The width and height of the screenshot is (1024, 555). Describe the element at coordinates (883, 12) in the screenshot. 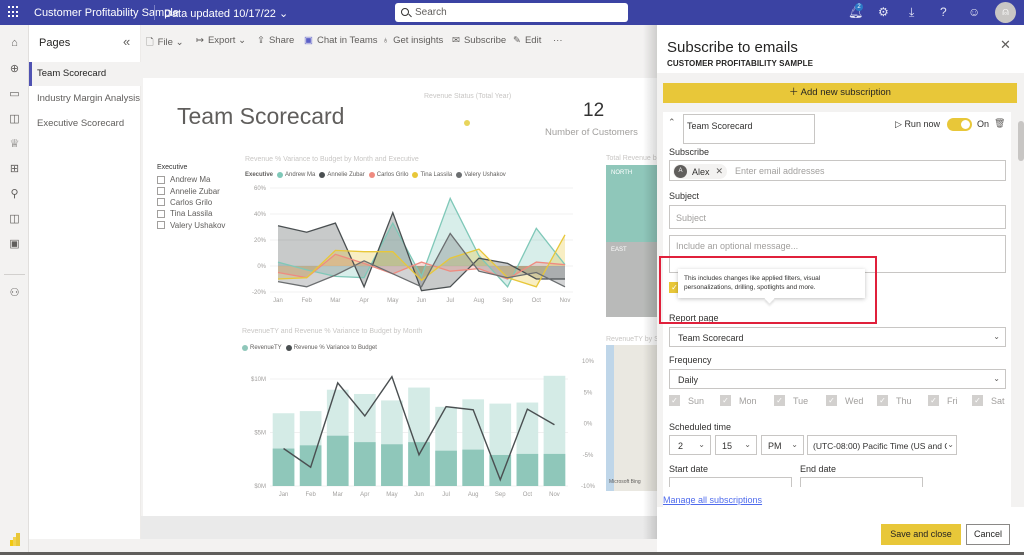

I see `settings-gear-icon: ⚙` at that location.